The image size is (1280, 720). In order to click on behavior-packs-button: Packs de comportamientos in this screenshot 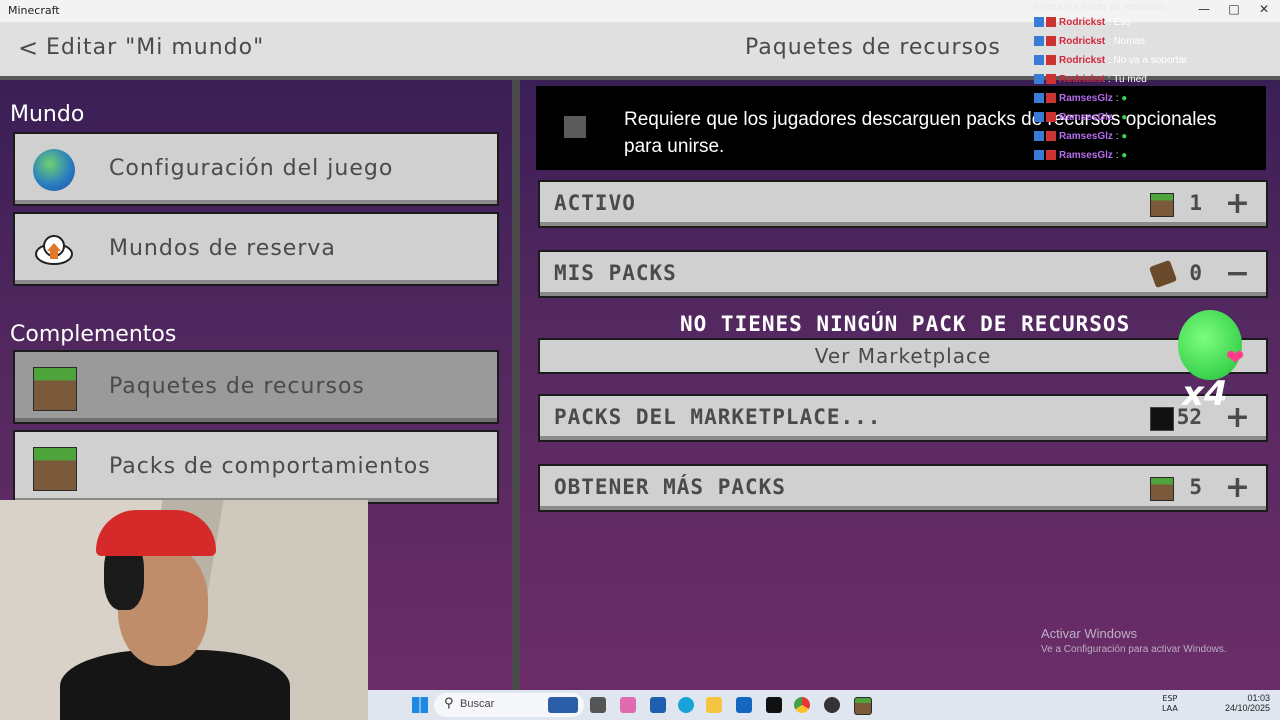, I will do `click(256, 467)`.